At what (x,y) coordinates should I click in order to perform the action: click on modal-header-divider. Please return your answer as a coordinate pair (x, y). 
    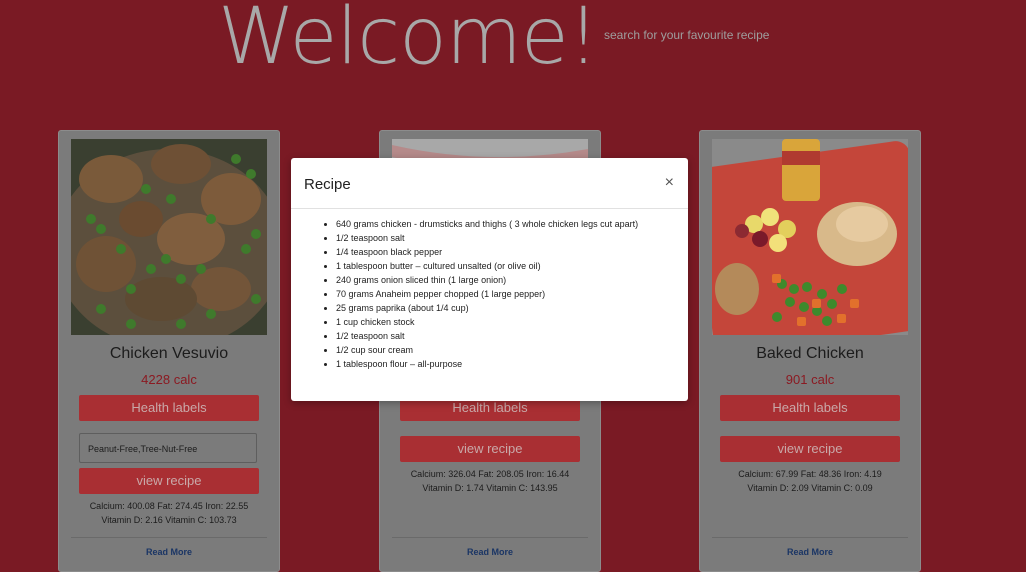
    Looking at the image, I should click on (489, 208).